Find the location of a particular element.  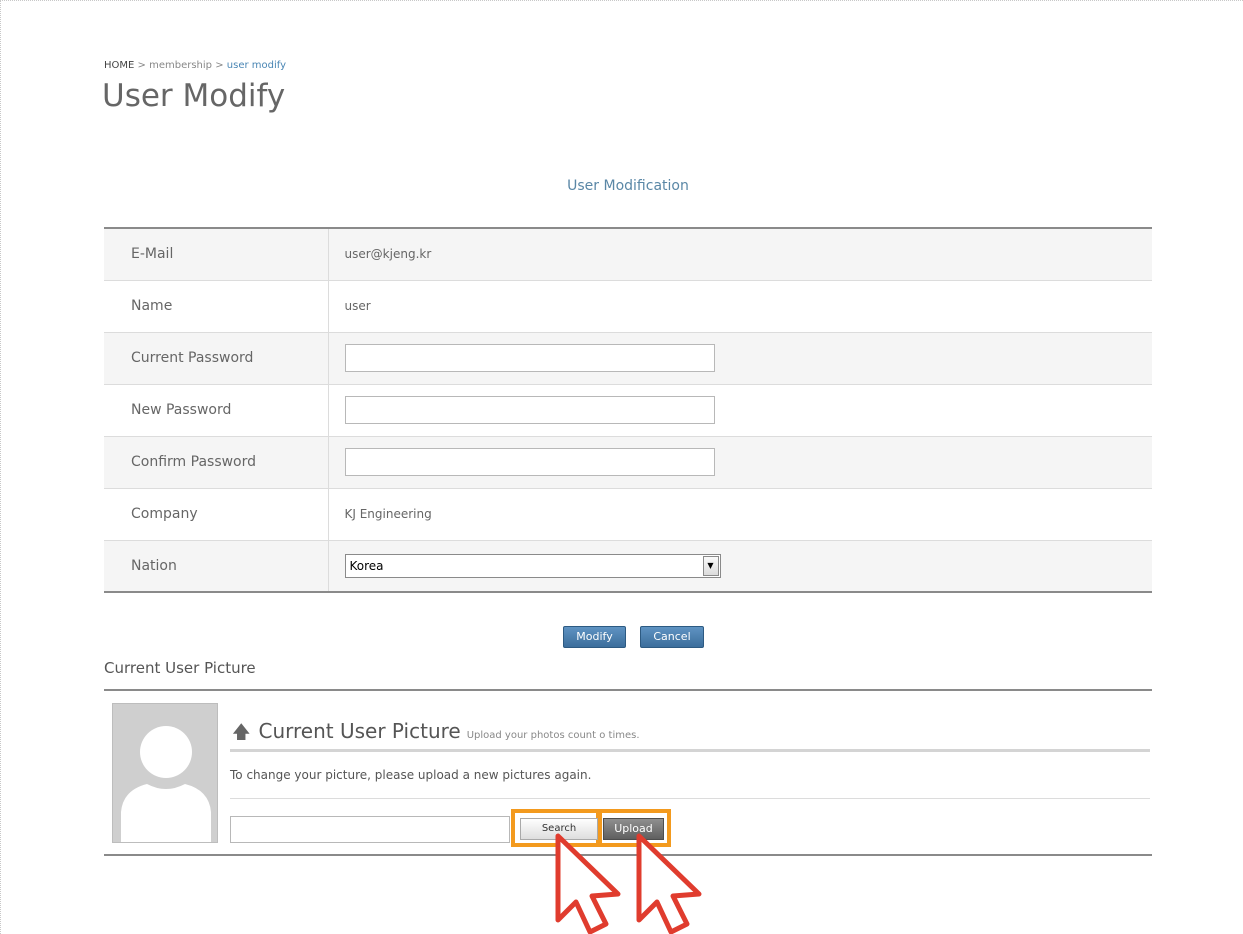

company-row: Company KJ Engineering is located at coordinates (628, 514).